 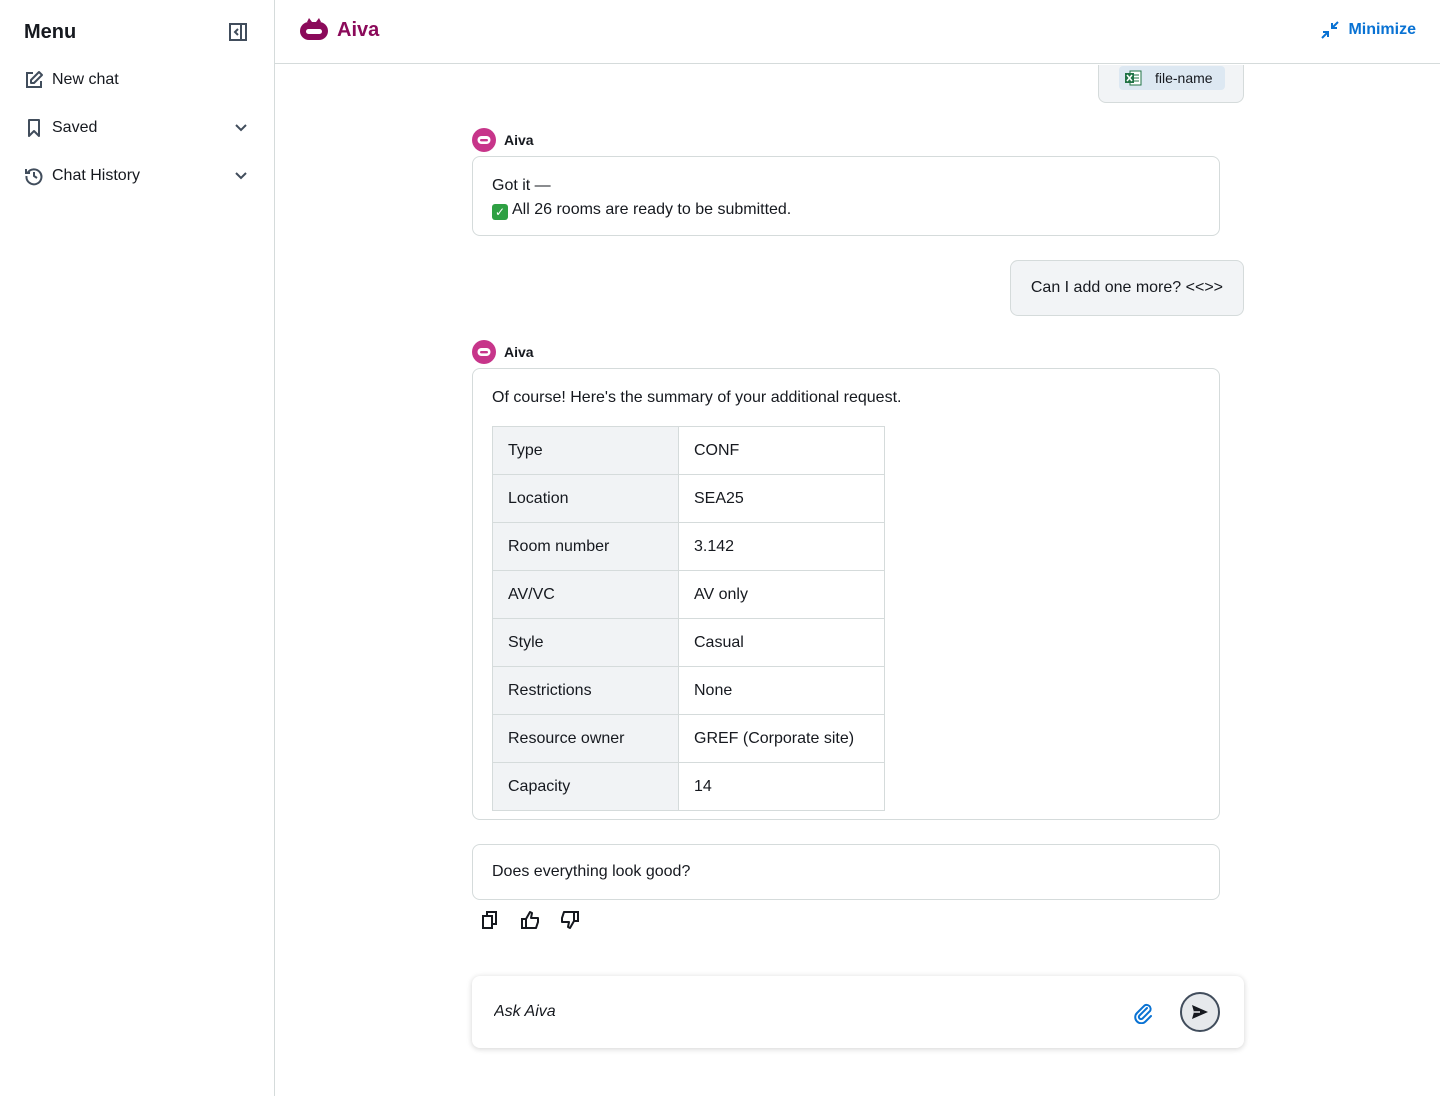 I want to click on message-text: Got it —, so click(x=521, y=185).